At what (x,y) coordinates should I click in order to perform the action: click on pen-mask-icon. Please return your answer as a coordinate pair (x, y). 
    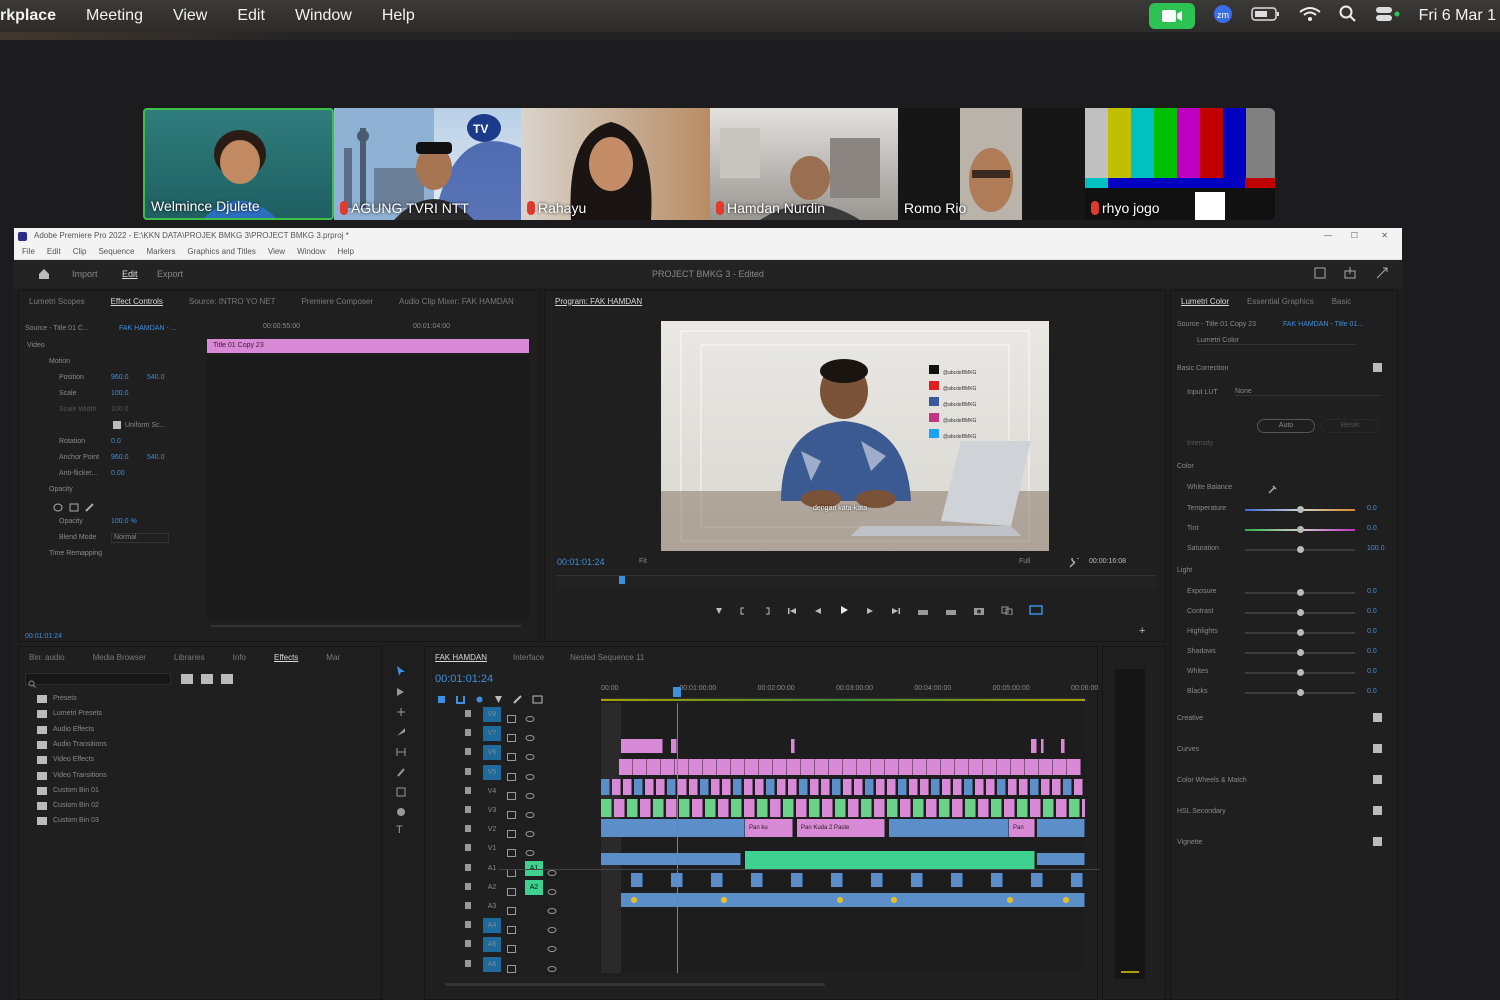
    Looking at the image, I should click on (90, 508).